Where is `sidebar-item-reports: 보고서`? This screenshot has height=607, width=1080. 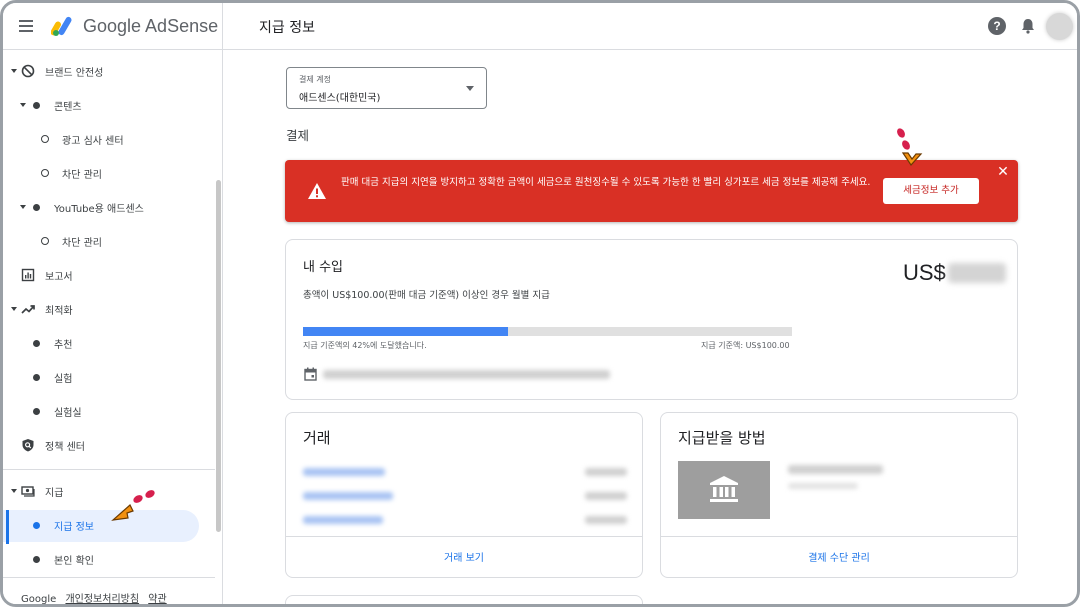 sidebar-item-reports: 보고서 is located at coordinates (109, 276).